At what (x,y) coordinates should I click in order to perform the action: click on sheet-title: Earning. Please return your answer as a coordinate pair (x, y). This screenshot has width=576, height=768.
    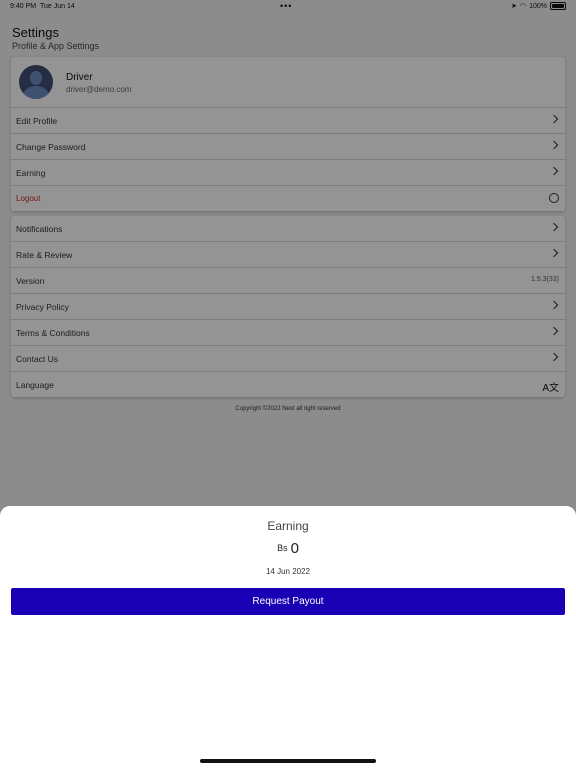
    Looking at the image, I should click on (288, 526).